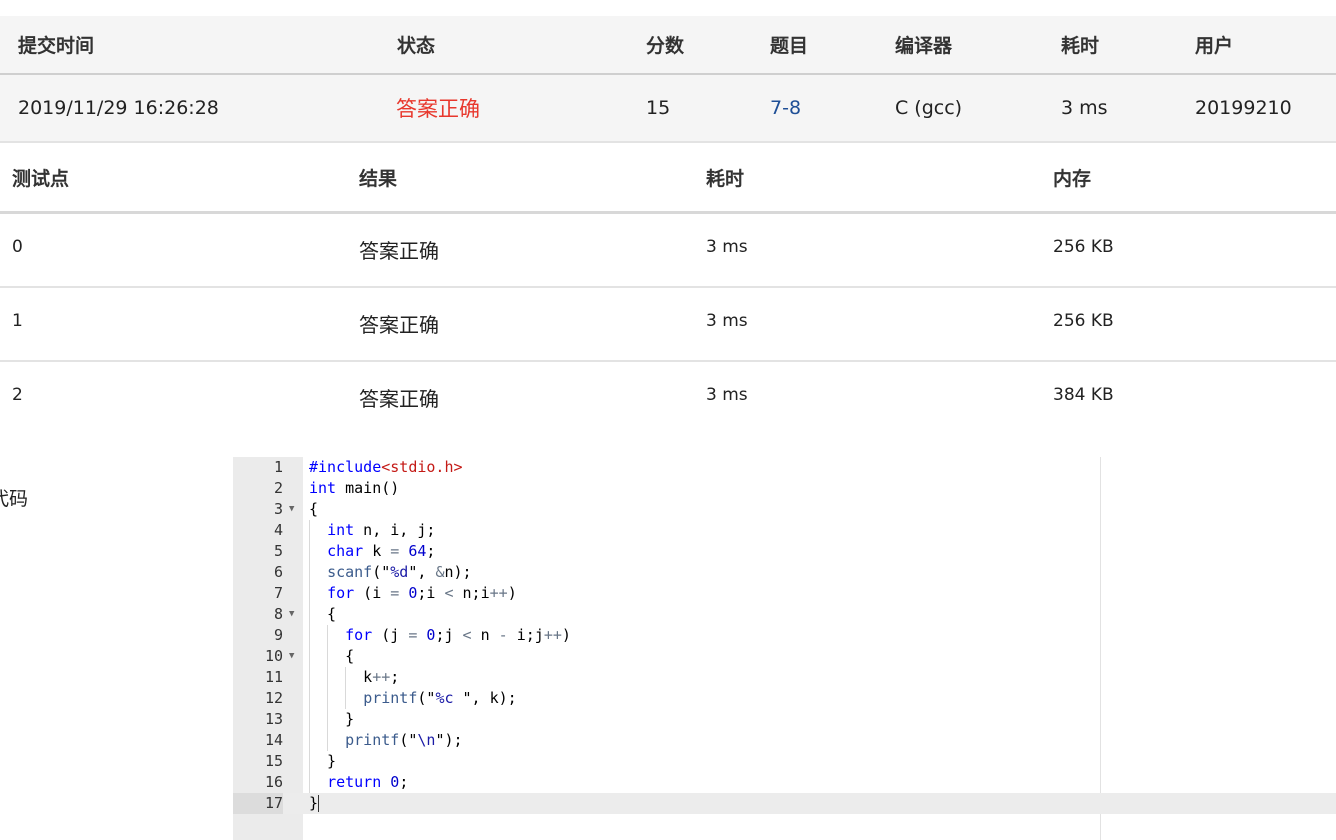 Image resolution: width=1336 pixels, height=840 pixels. Describe the element at coordinates (17, 247) in the screenshot. I see `case-id: 0` at that location.